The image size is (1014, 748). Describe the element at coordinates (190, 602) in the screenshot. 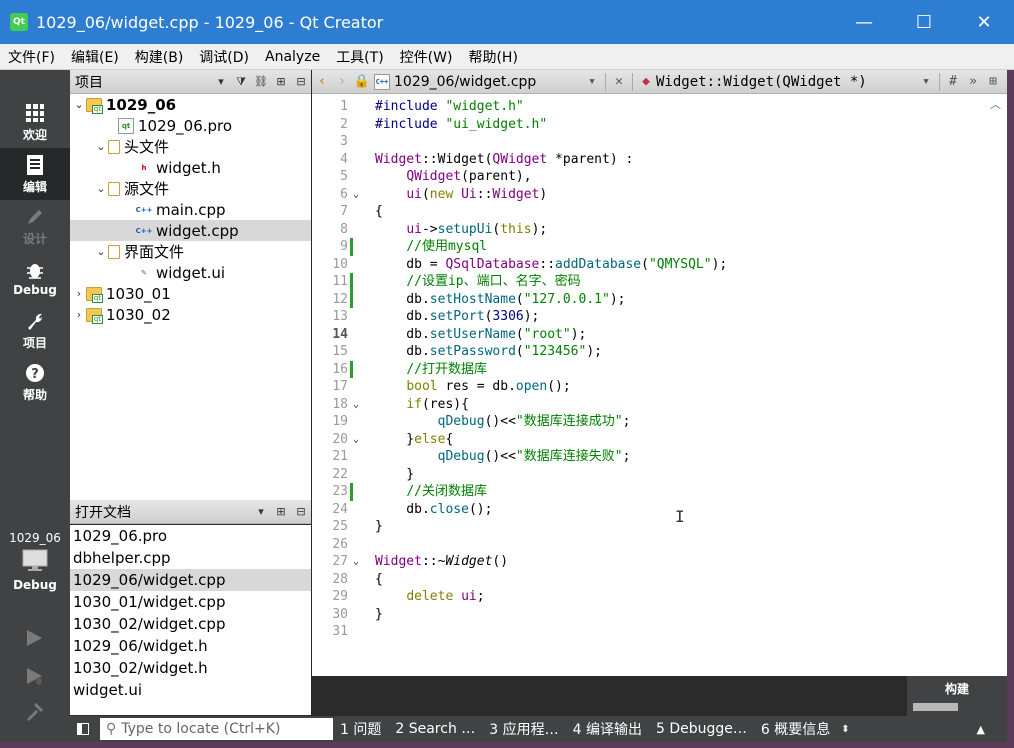

I see `list-item: 1030_01/widget.cpp` at that location.